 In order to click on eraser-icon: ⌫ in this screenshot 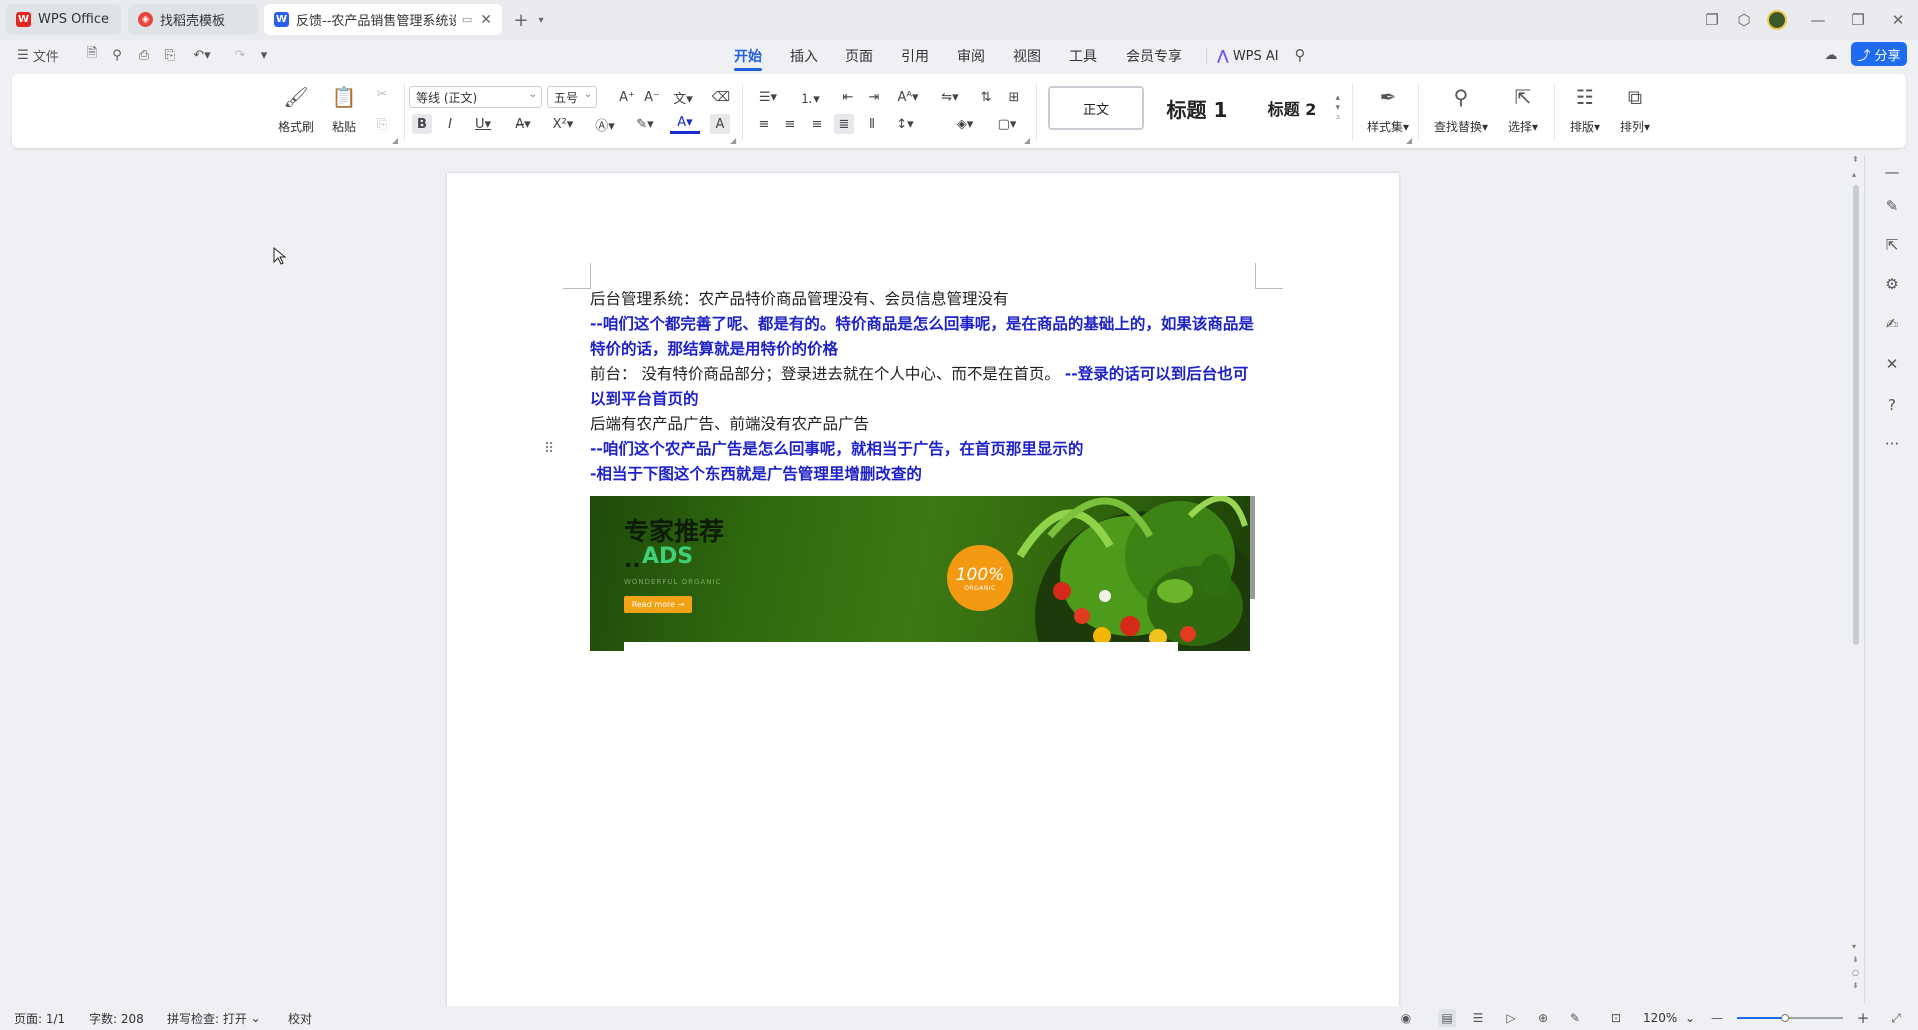, I will do `click(721, 97)`.